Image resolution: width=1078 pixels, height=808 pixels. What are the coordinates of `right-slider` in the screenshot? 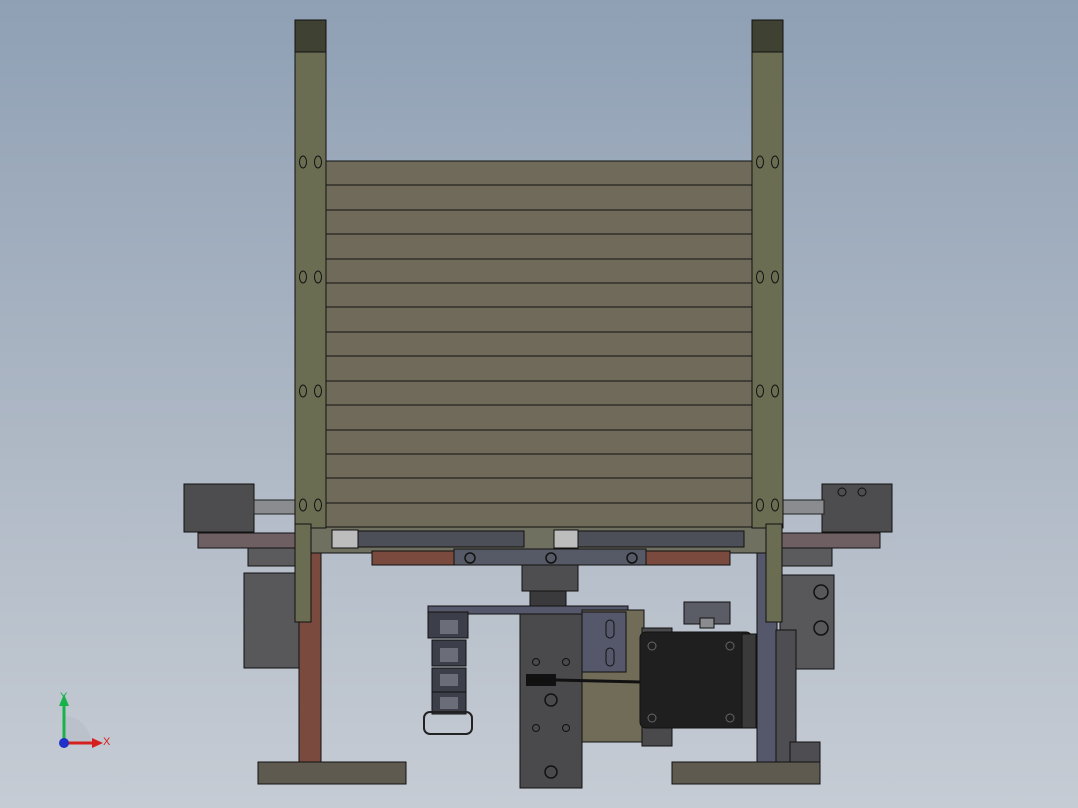 It's located at (661, 539).